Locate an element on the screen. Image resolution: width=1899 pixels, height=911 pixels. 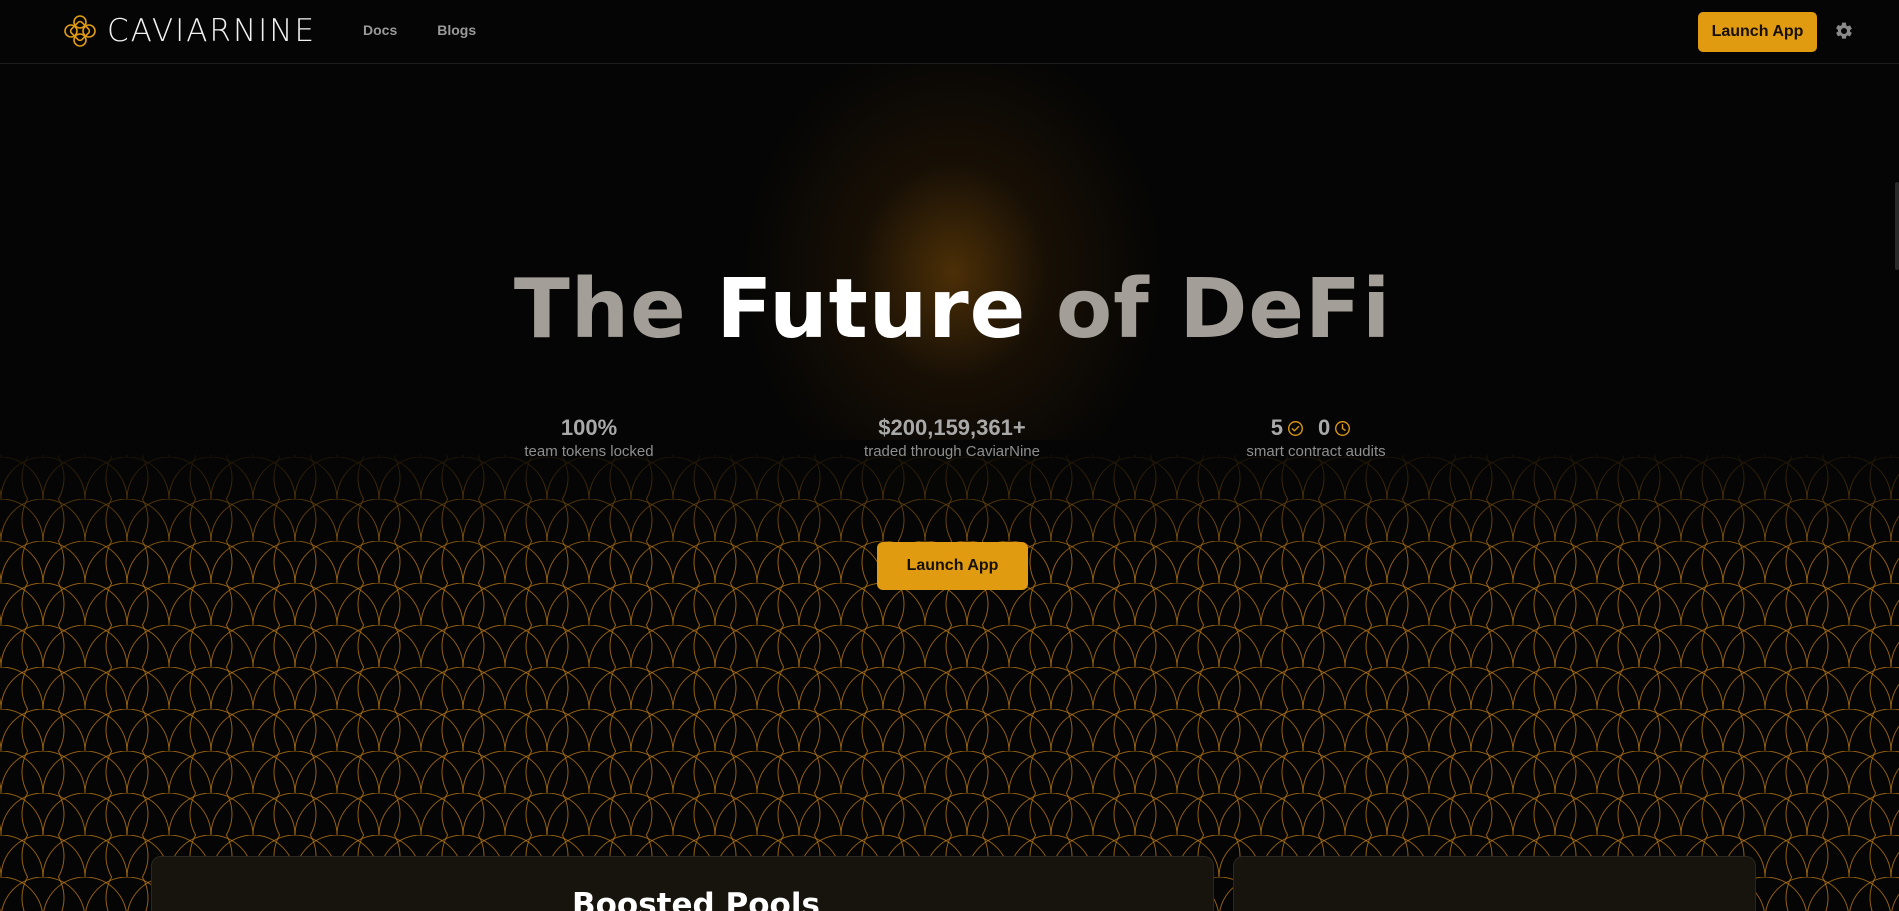
stat-audit-values: 5 0 is located at coordinates (1316, 428).